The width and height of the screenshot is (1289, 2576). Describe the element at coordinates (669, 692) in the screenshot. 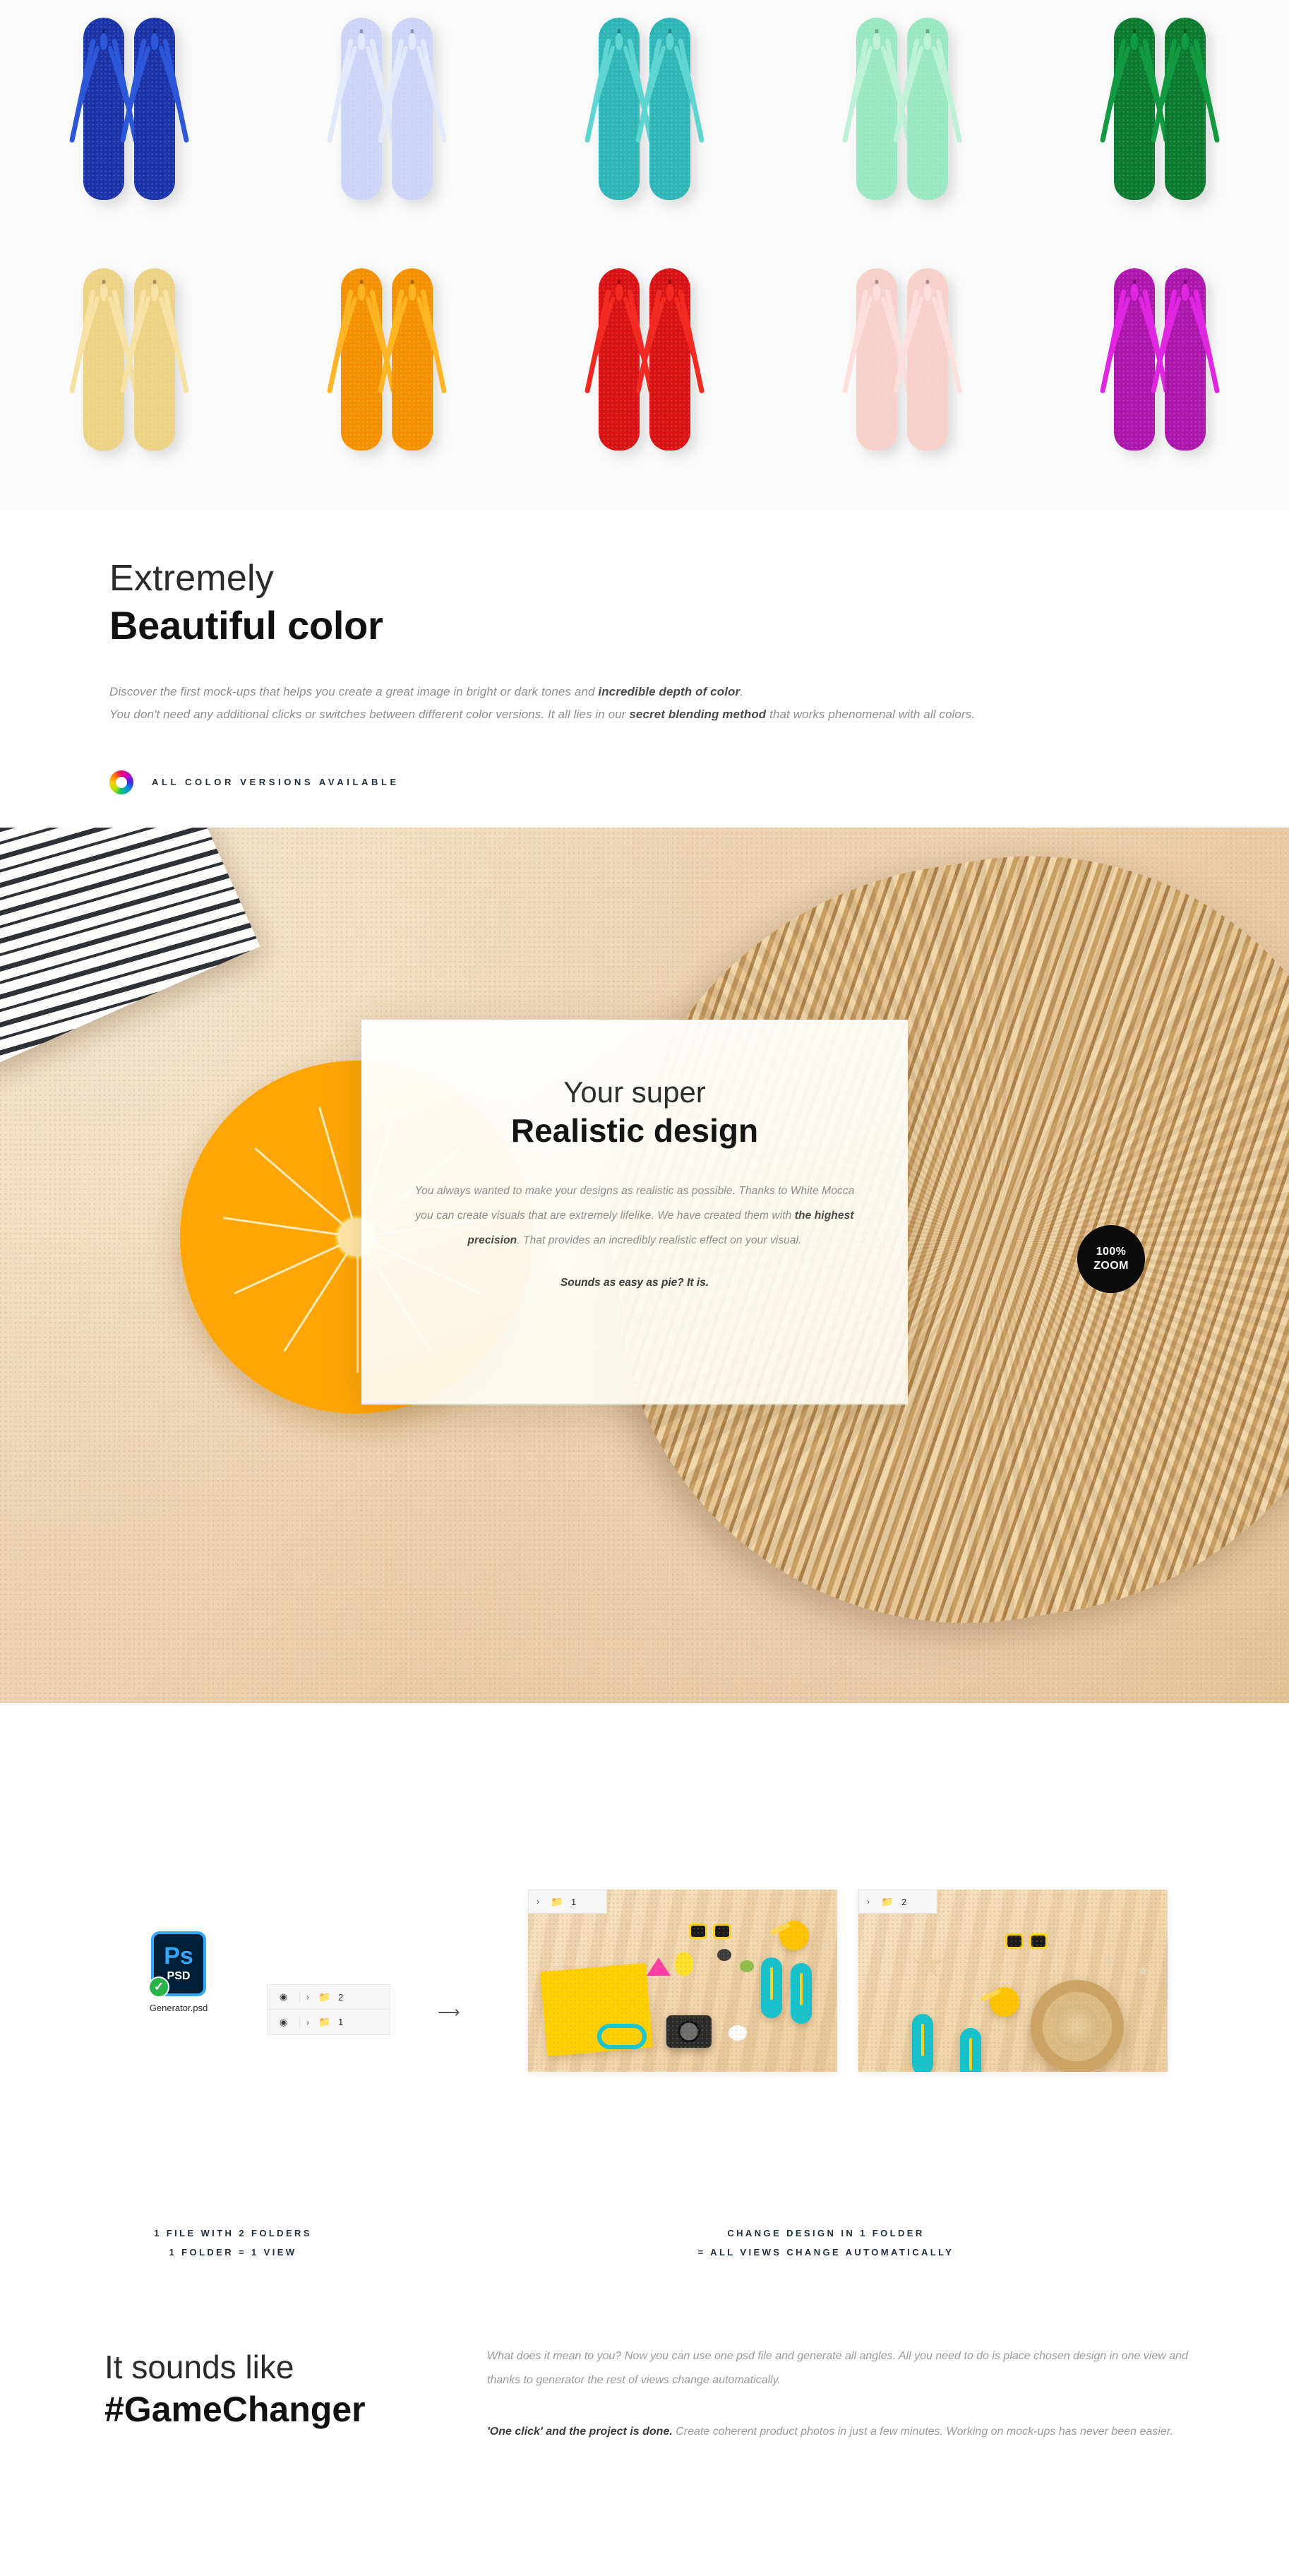

I see `beautiful-p1-bold: incredible depth of color` at that location.